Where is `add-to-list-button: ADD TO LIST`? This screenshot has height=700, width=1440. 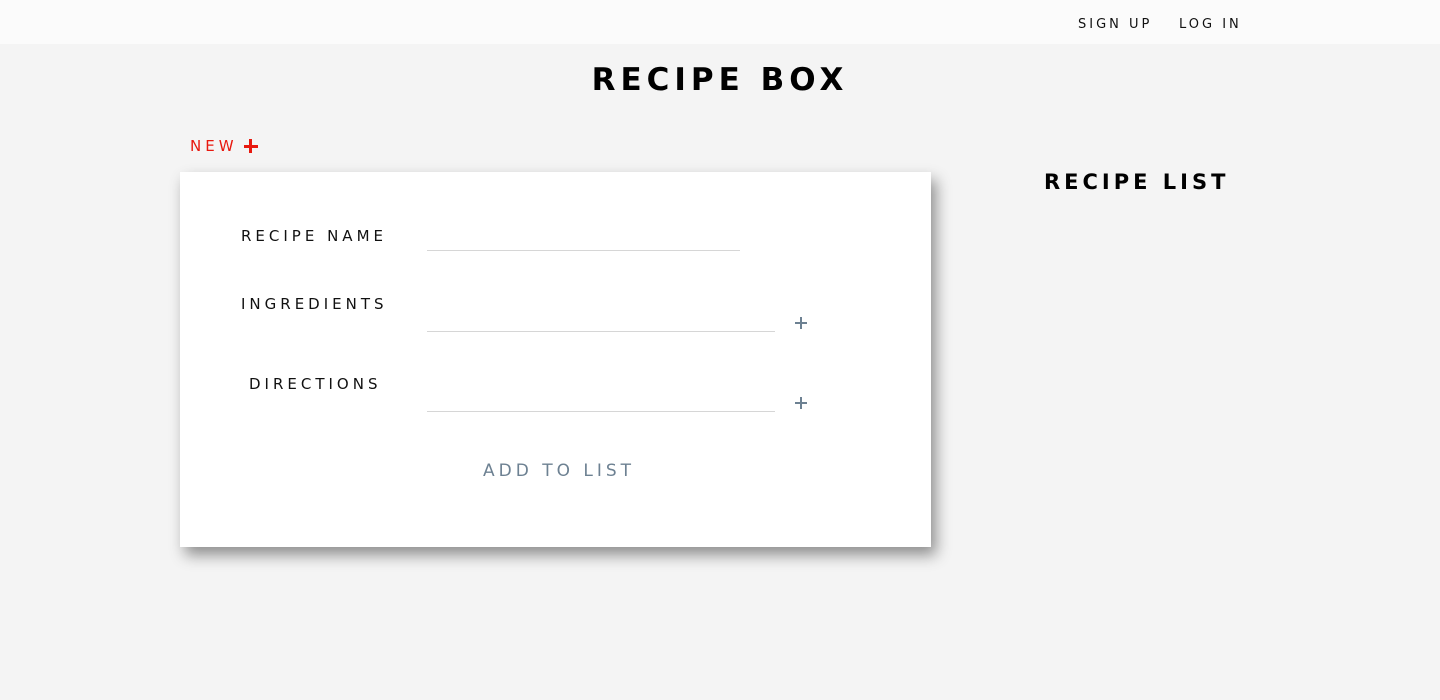 add-to-list-button: ADD TO LIST is located at coordinates (559, 471).